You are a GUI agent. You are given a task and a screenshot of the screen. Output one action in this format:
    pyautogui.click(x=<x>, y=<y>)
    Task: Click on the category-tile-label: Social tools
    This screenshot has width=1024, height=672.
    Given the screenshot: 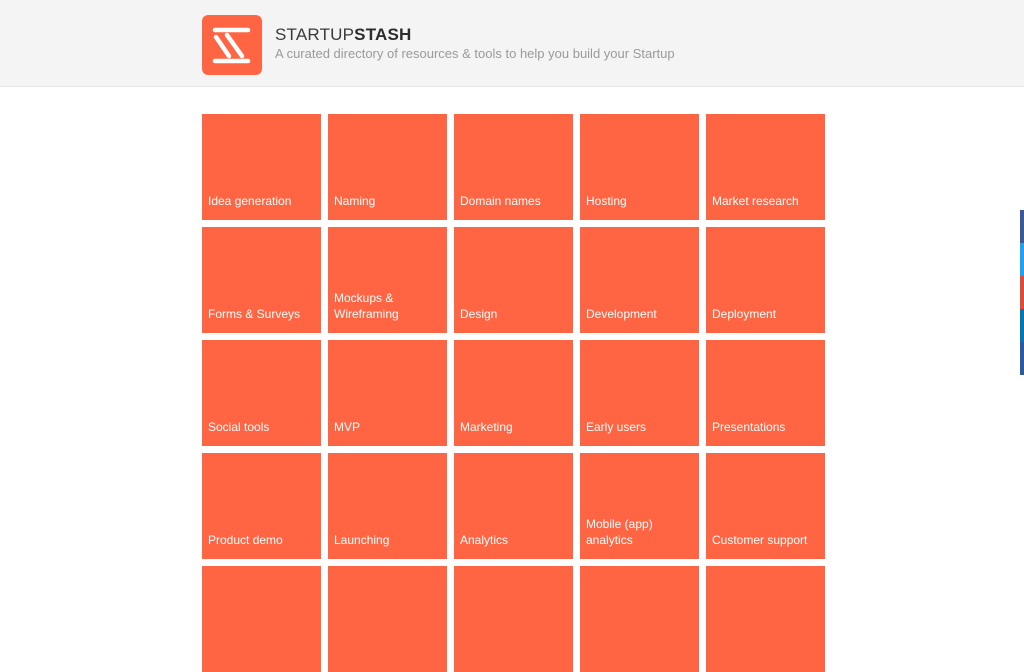 What is the action you would take?
    pyautogui.click(x=239, y=427)
    